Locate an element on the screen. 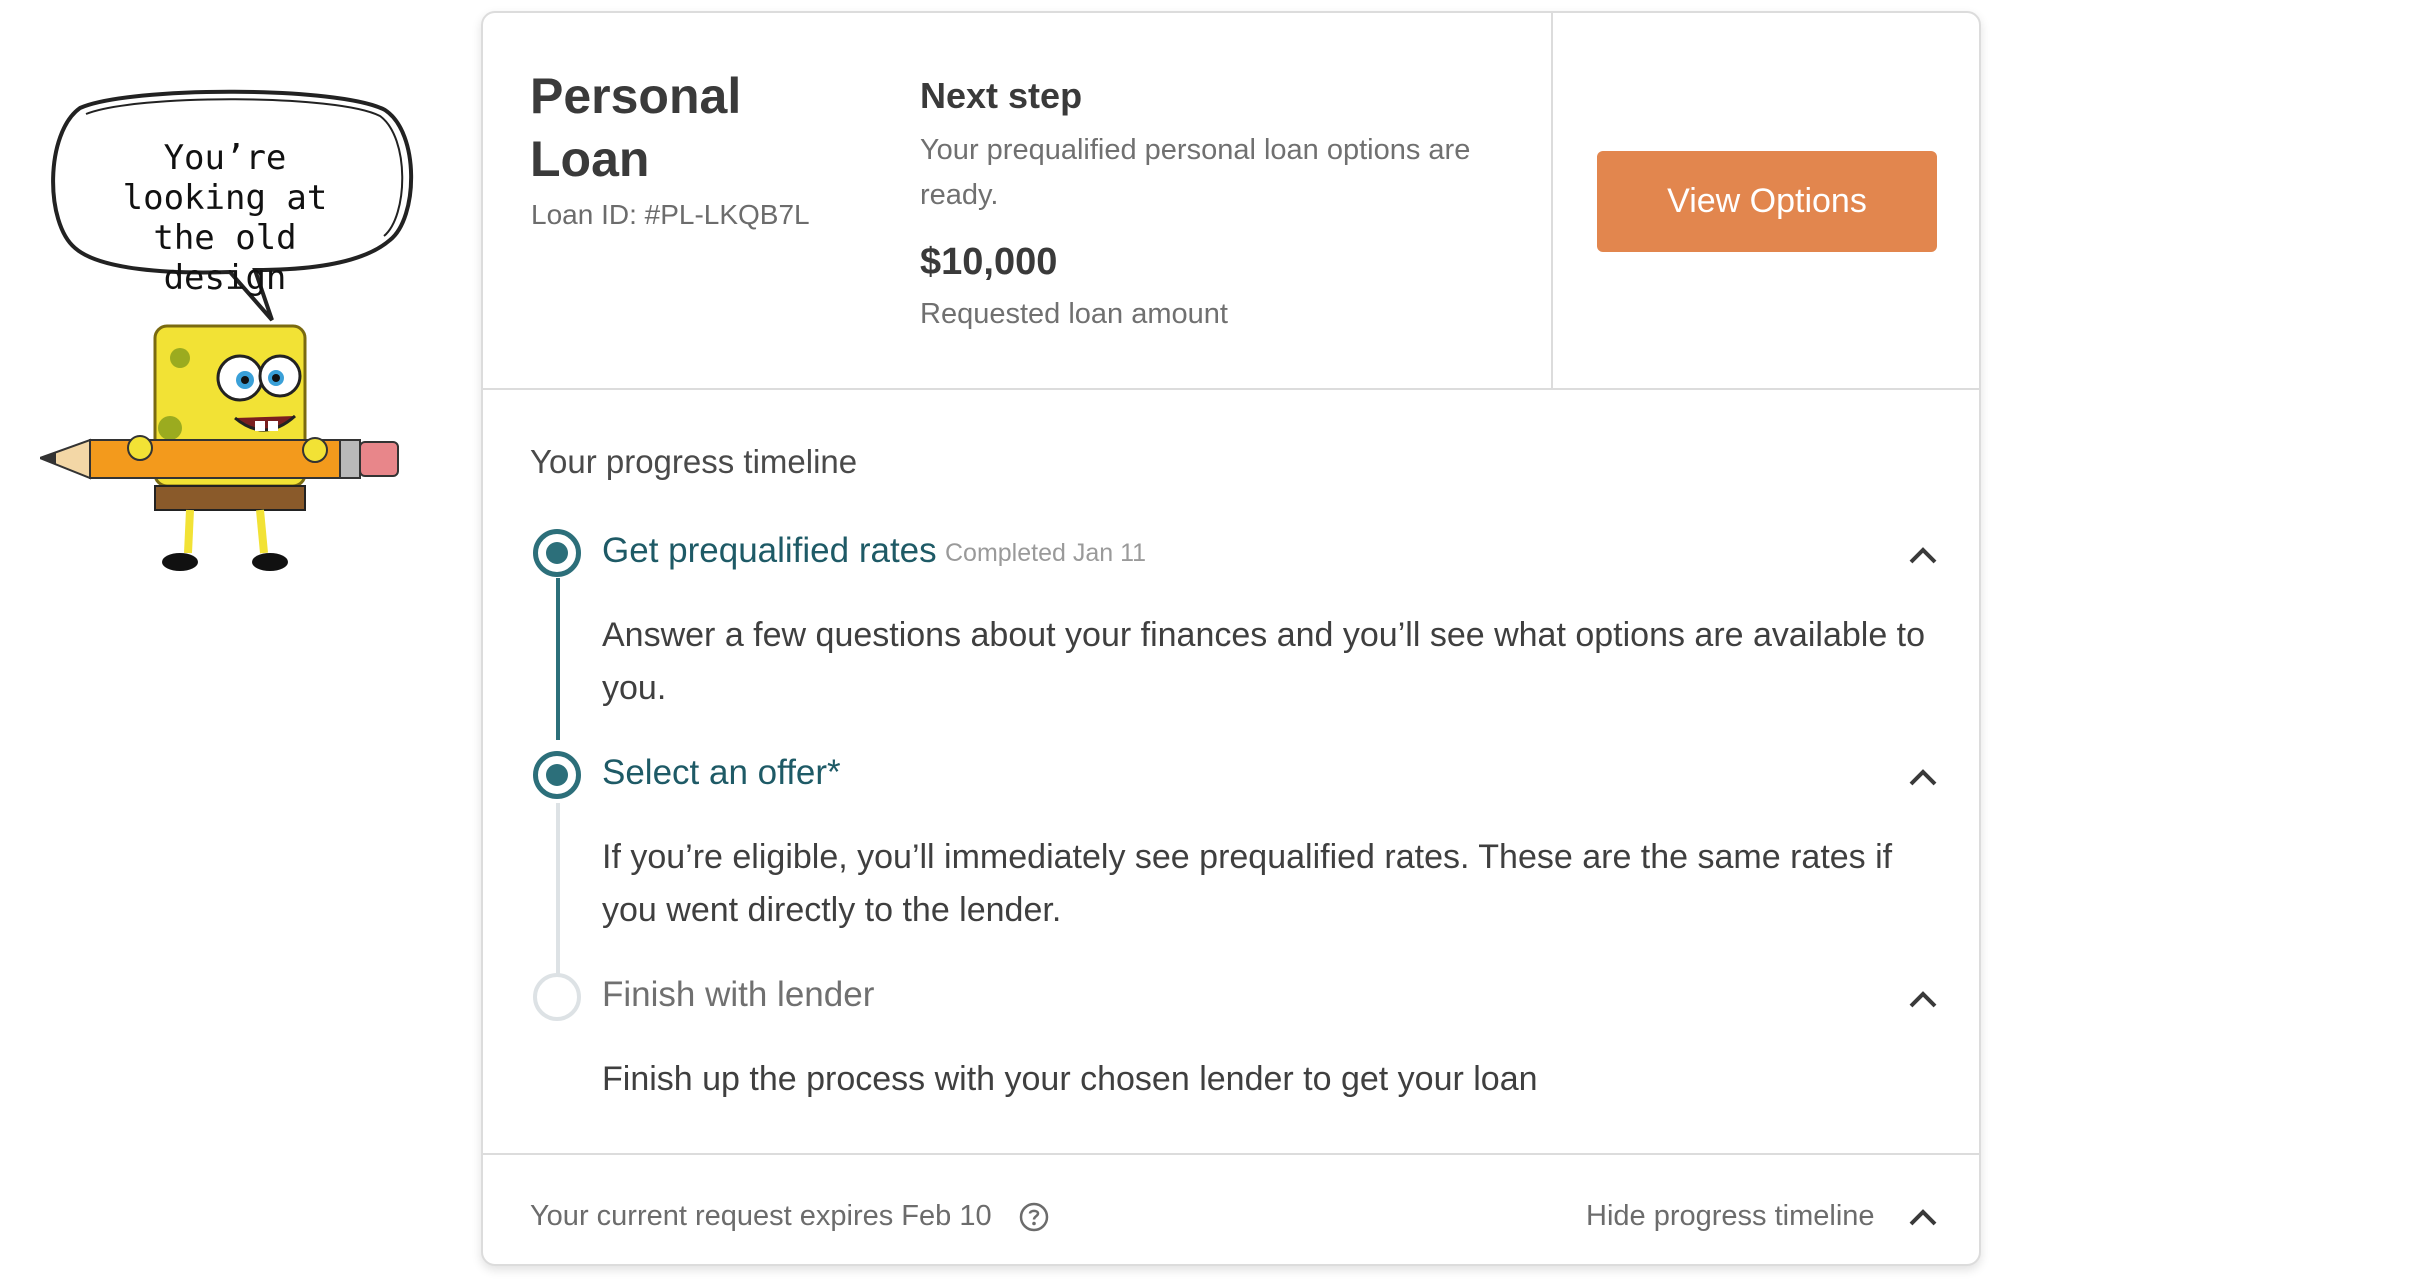 Image resolution: width=2436 pixels, height=1284 pixels. summary-divider is located at coordinates (1552, 201).